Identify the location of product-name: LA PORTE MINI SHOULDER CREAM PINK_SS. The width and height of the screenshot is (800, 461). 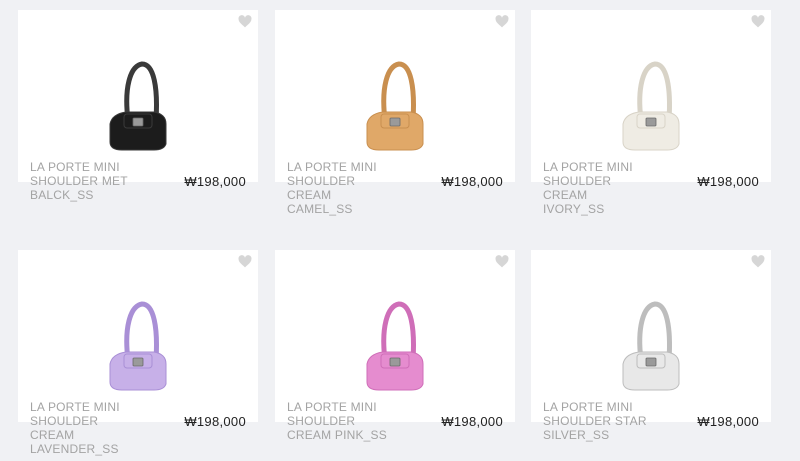
(347, 421).